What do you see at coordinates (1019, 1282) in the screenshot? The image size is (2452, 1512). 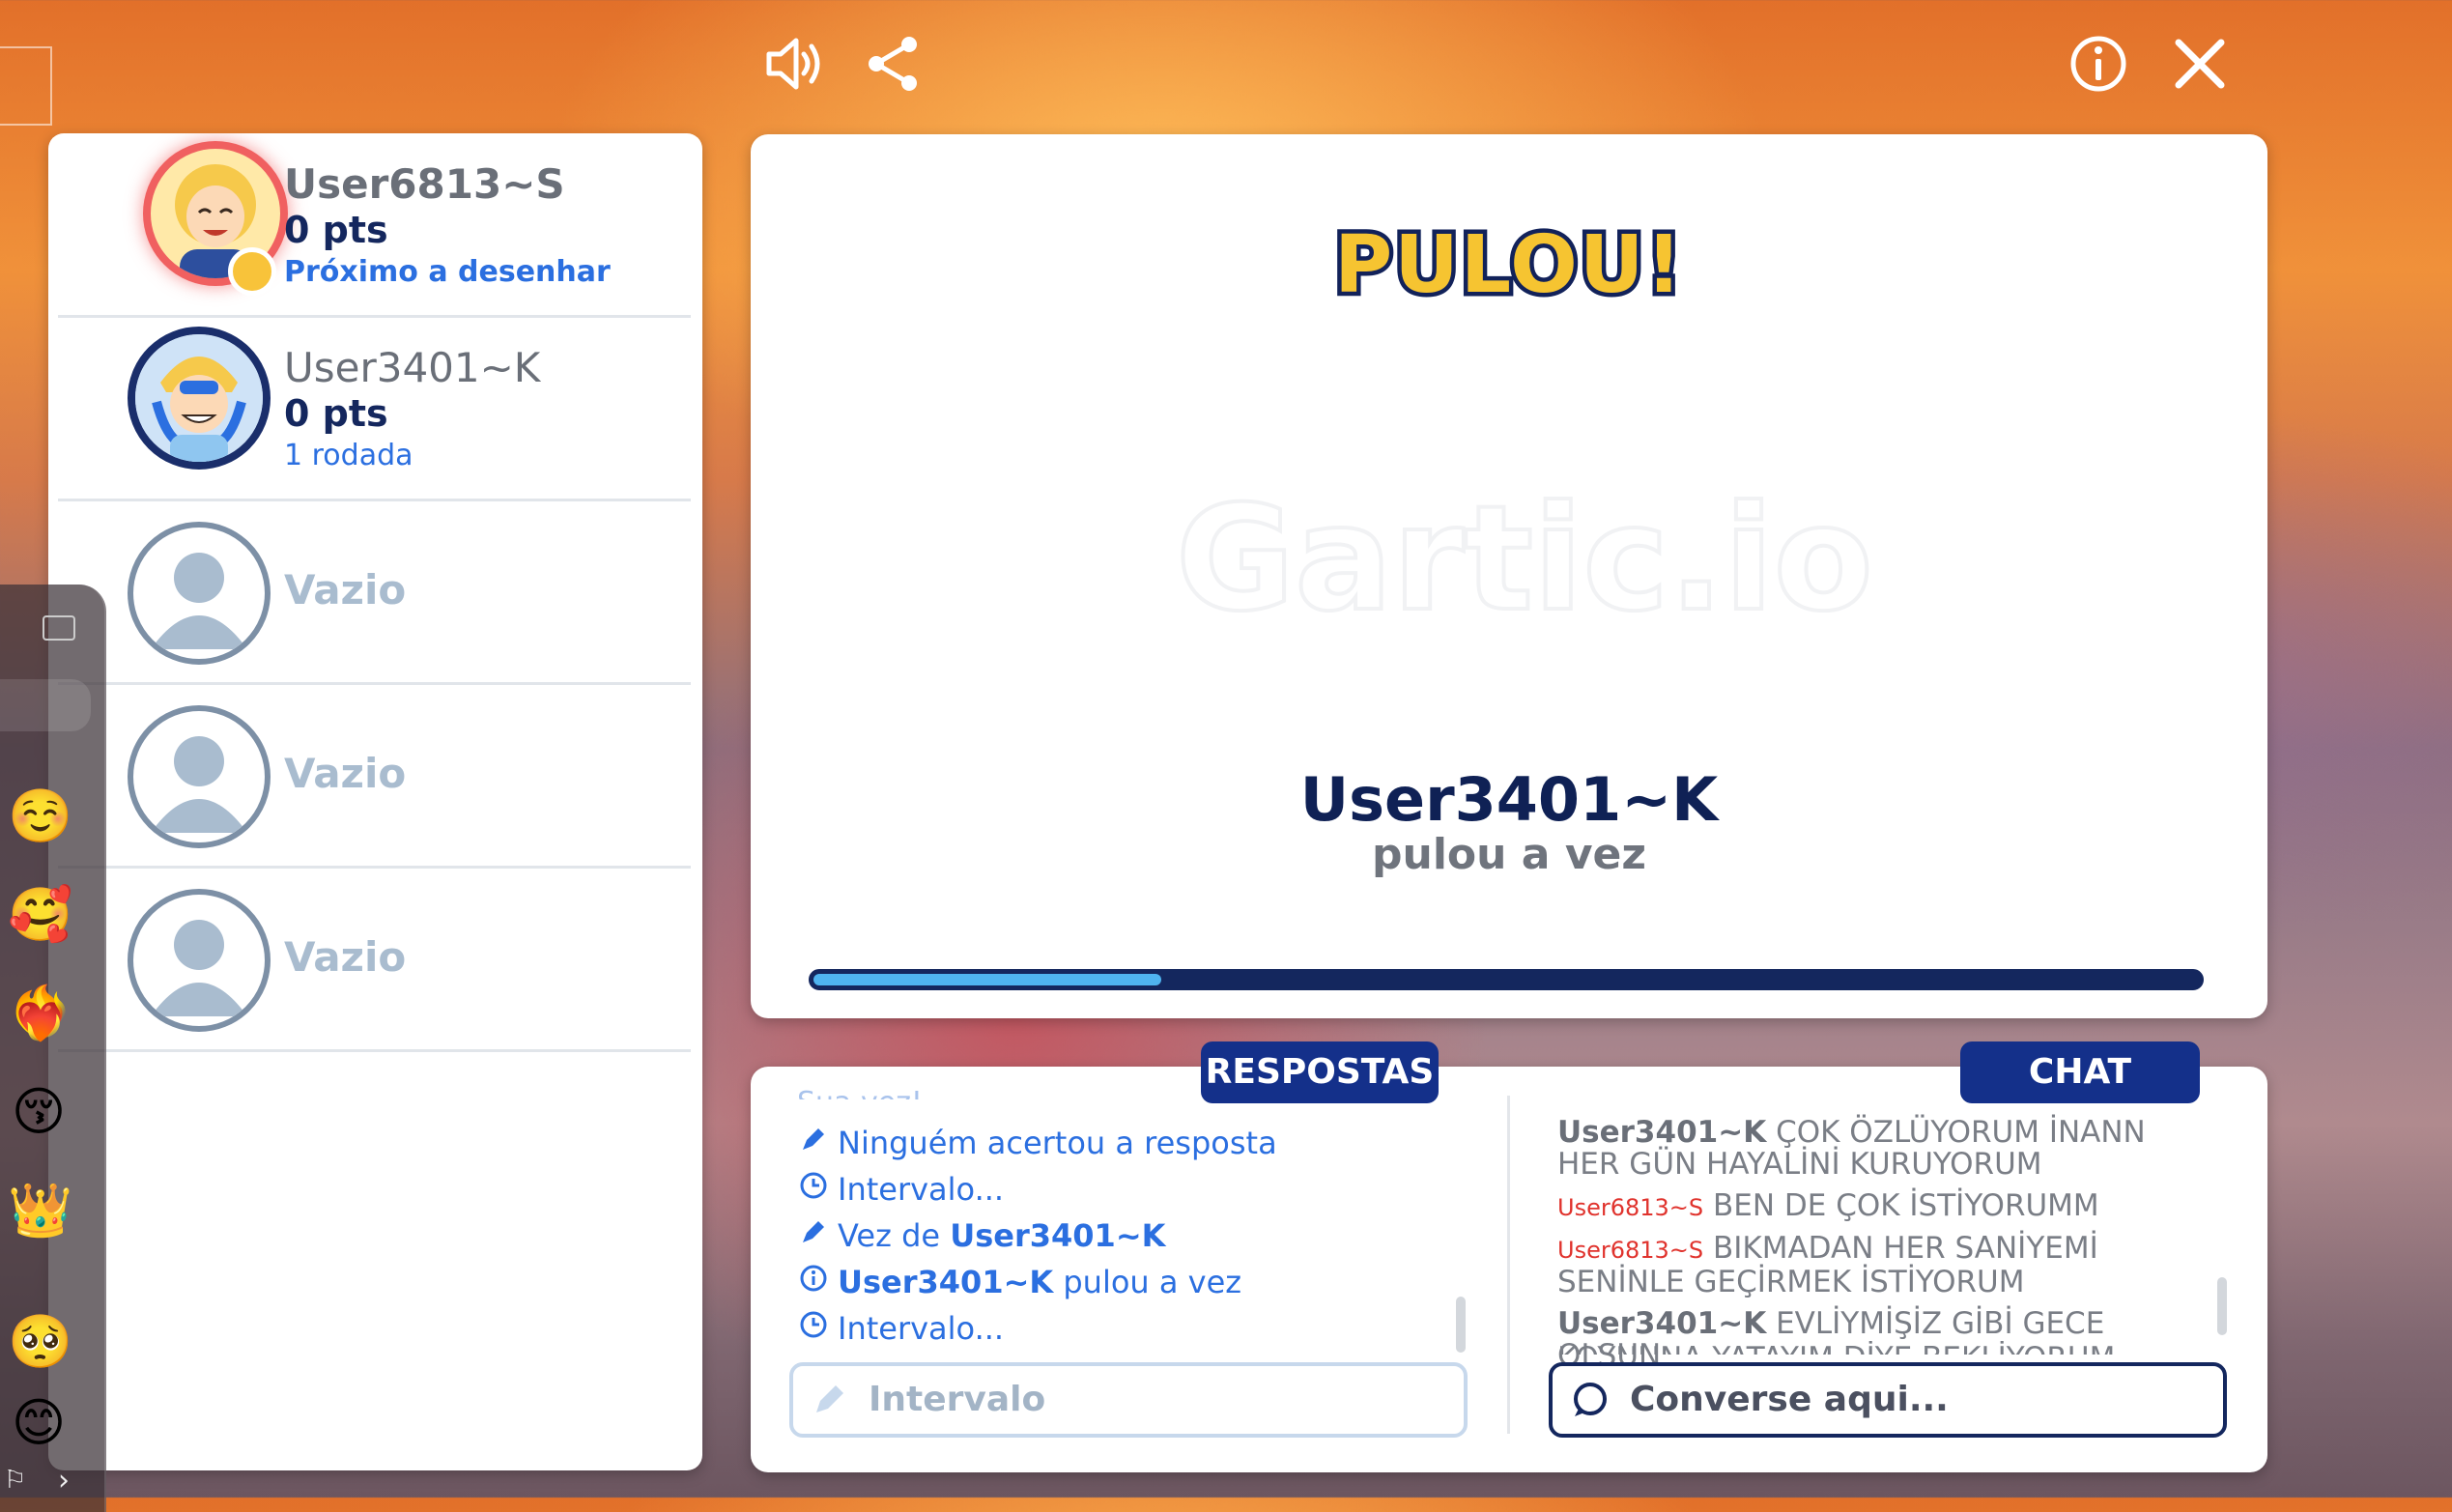 I see `answers-line: User3401~K pulou a vez` at bounding box center [1019, 1282].